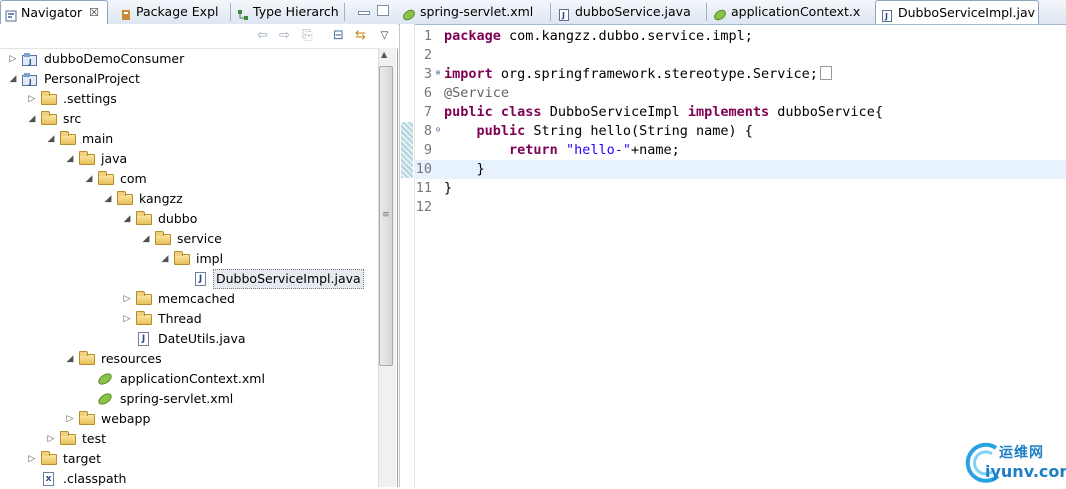  What do you see at coordinates (189, 159) in the screenshot?
I see `tree-item: ◢ java` at bounding box center [189, 159].